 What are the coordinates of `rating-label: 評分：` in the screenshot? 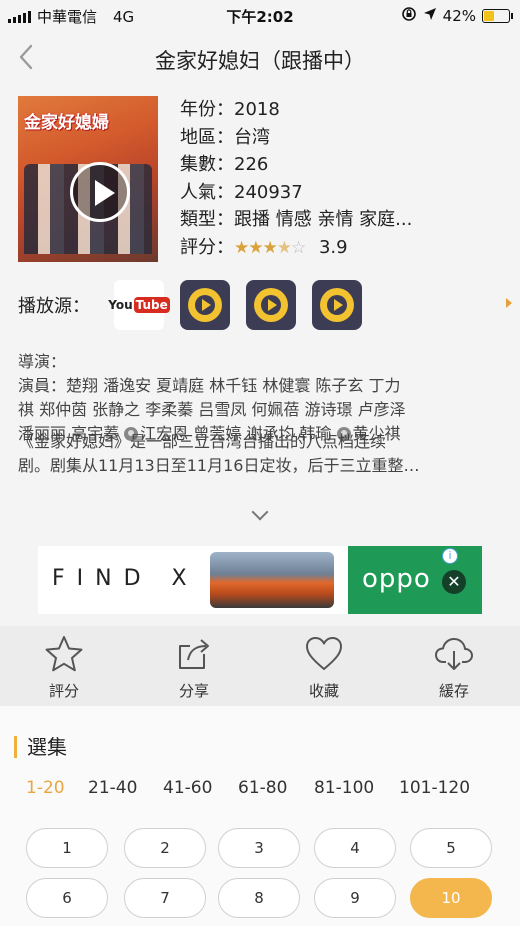 It's located at (207, 247).